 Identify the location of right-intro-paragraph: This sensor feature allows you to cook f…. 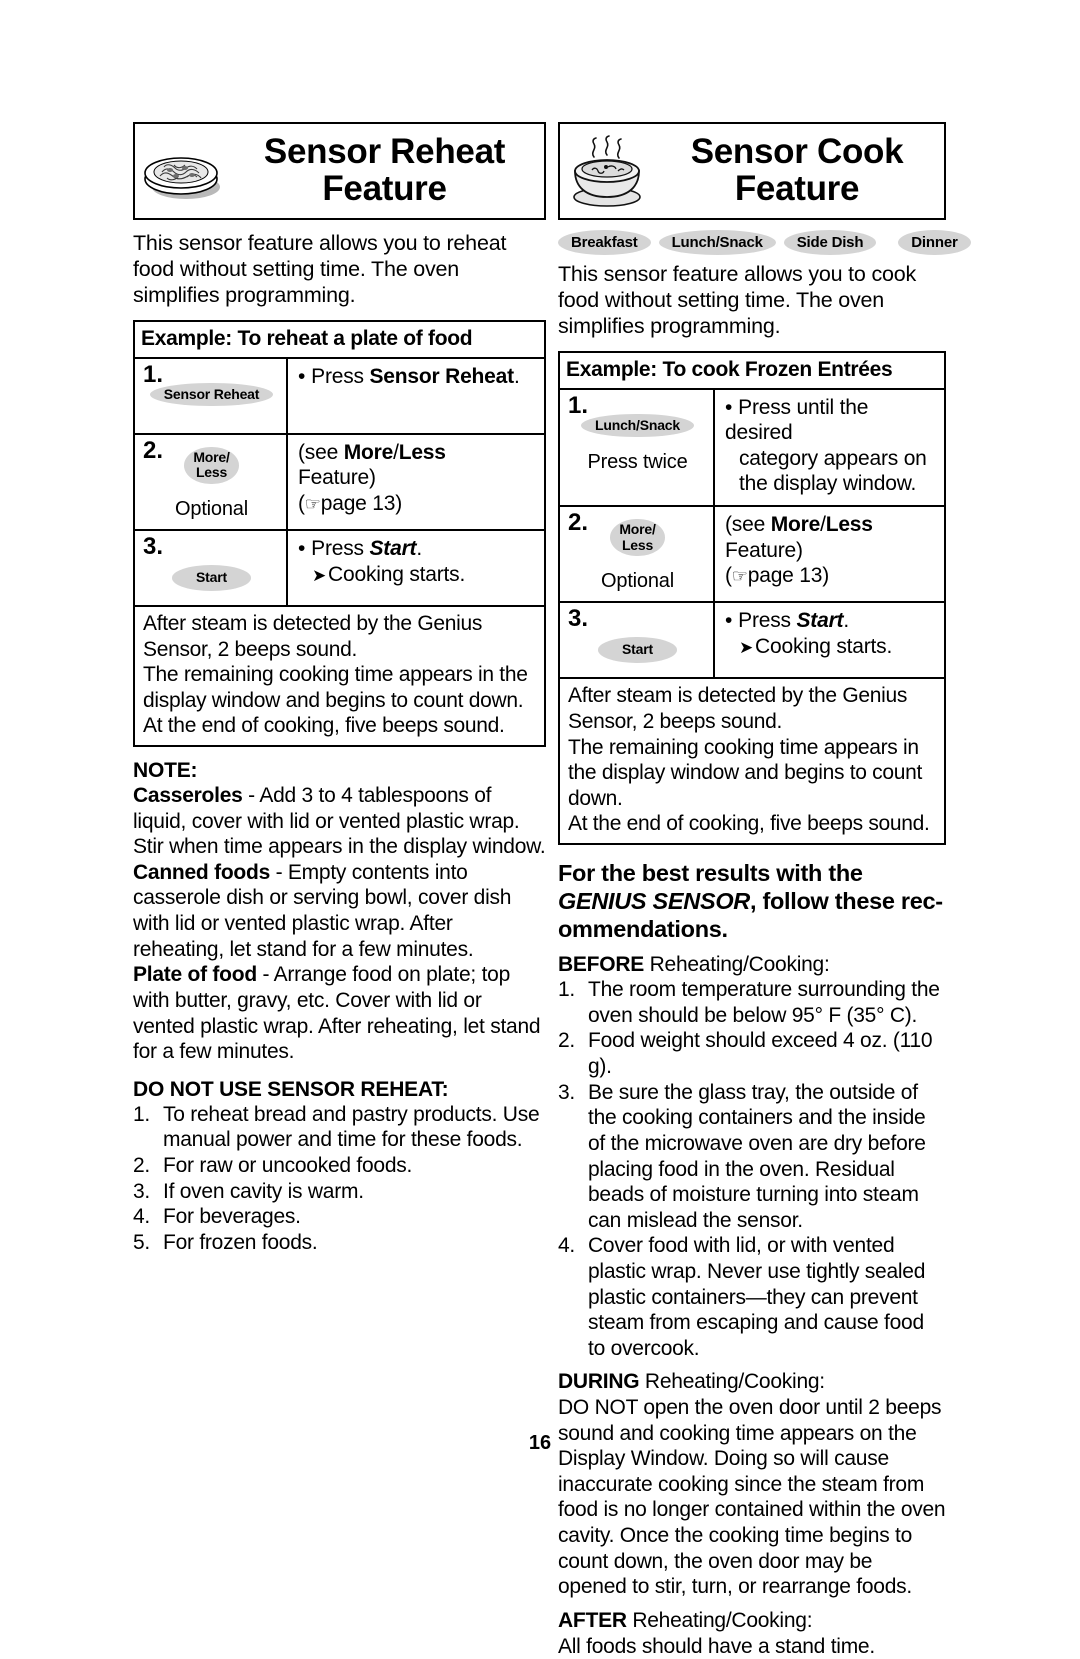
(752, 300).